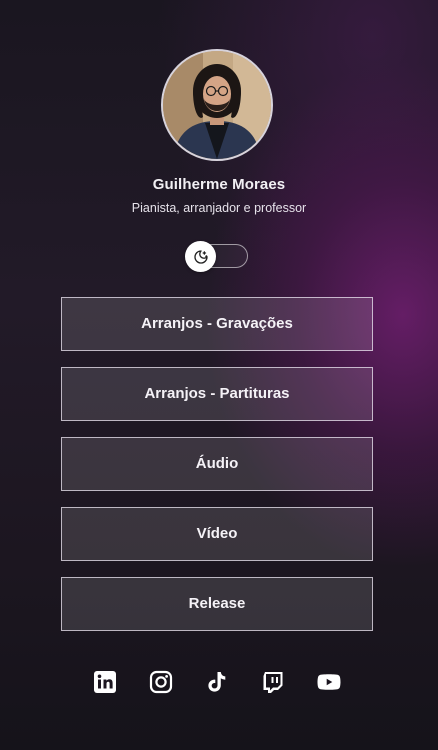 The height and width of the screenshot is (750, 438). What do you see at coordinates (217, 464) in the screenshot?
I see `link-button-audio: Áudio` at bounding box center [217, 464].